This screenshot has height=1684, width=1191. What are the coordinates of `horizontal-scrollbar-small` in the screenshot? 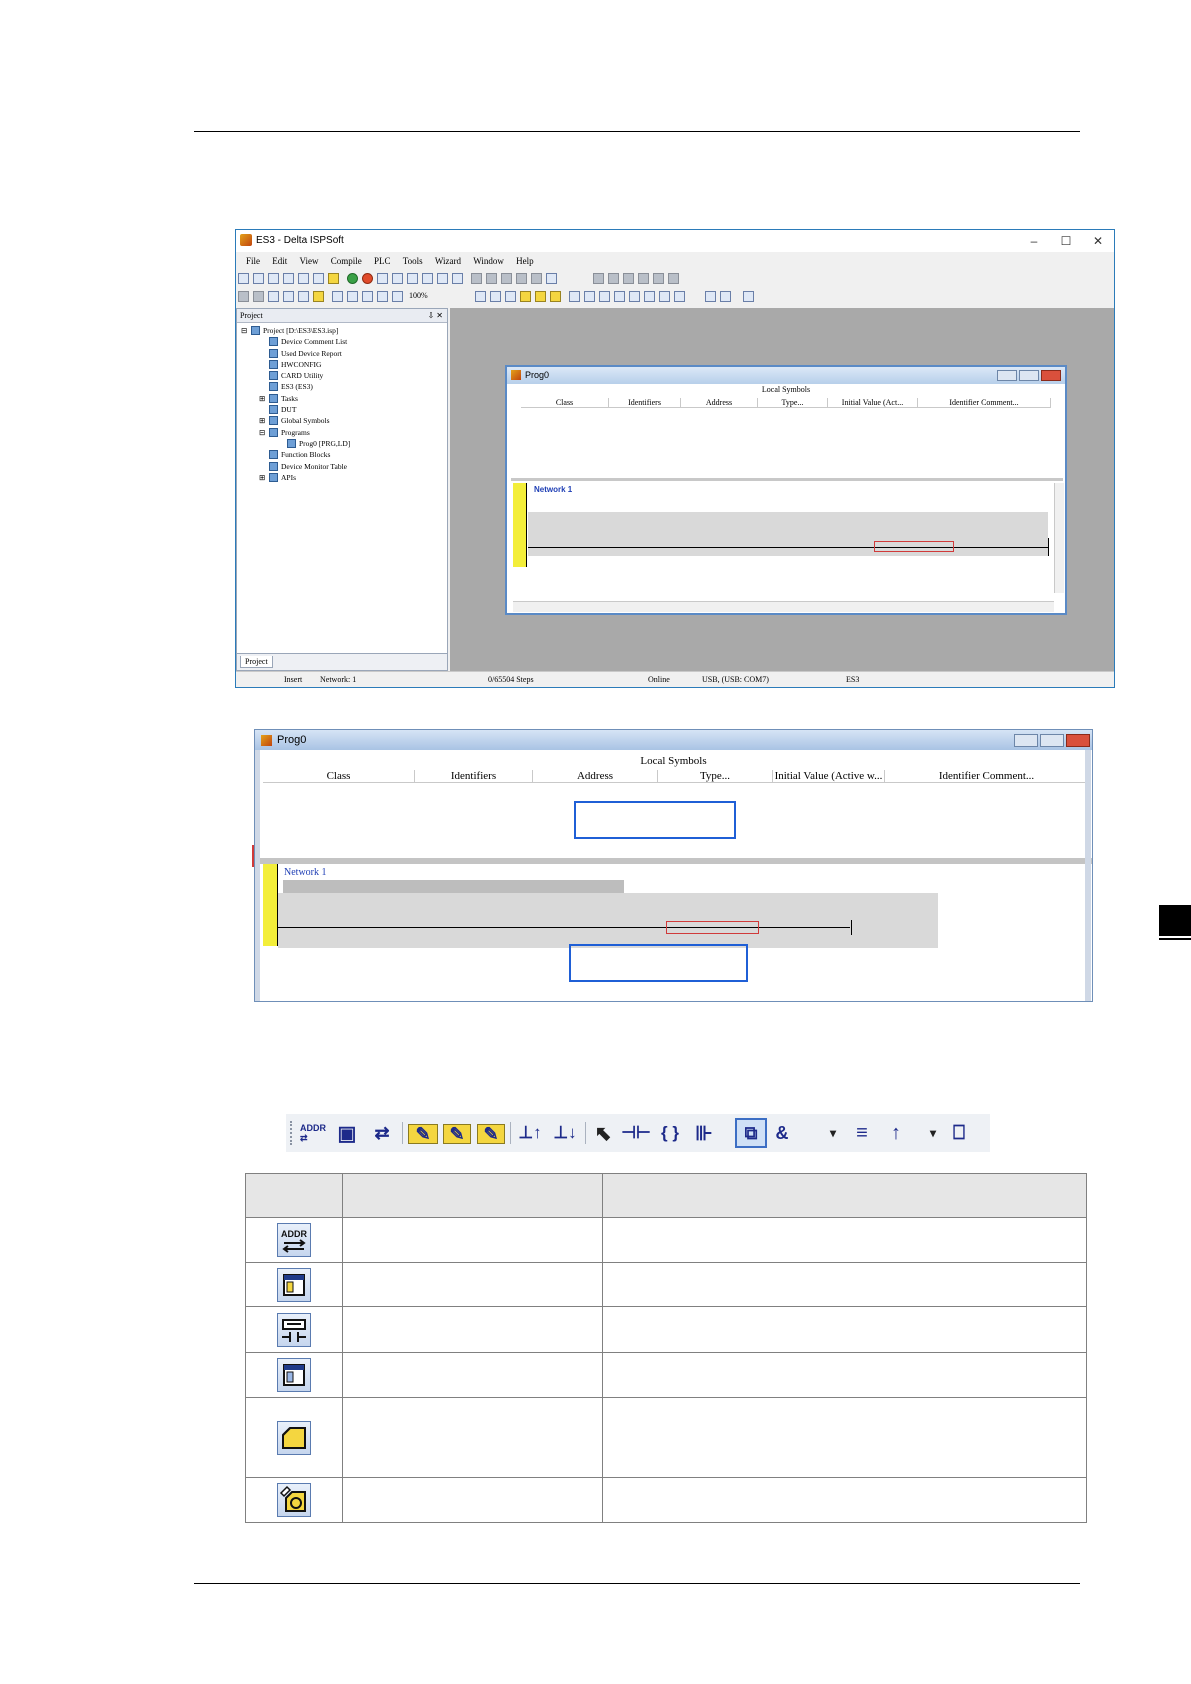 It's located at (783, 606).